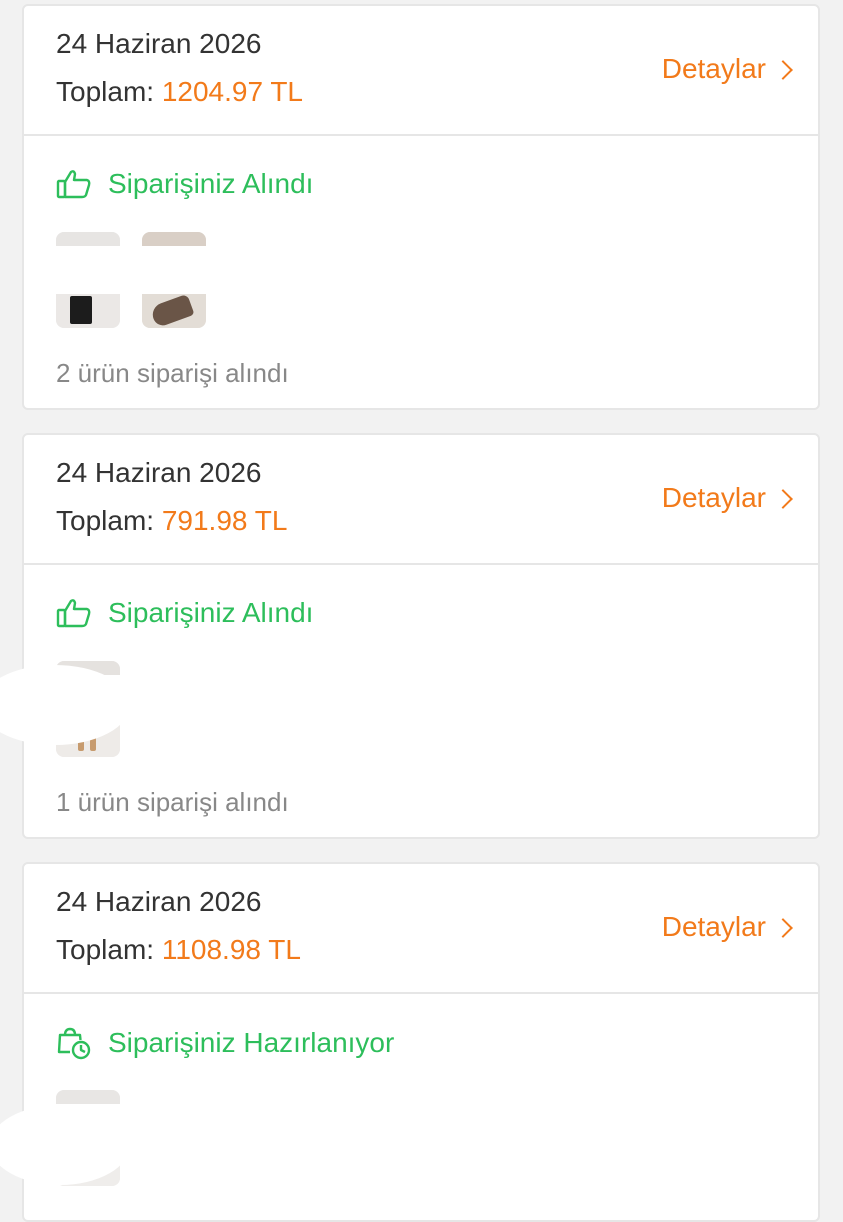 The height and width of the screenshot is (1222, 843). What do you see at coordinates (172, 802) in the screenshot?
I see `item-count: 1 ürün siparişi alındı` at bounding box center [172, 802].